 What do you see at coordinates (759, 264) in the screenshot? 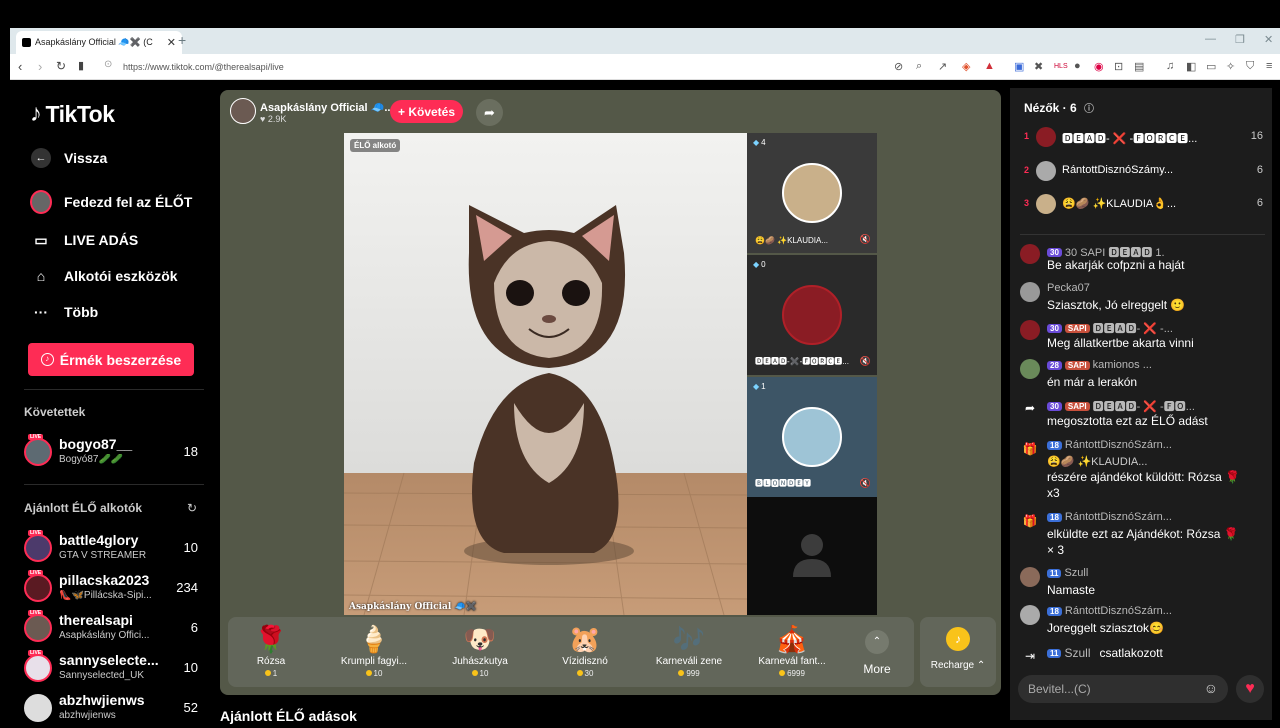
I see `guest-score: ◆ 0` at bounding box center [759, 264].